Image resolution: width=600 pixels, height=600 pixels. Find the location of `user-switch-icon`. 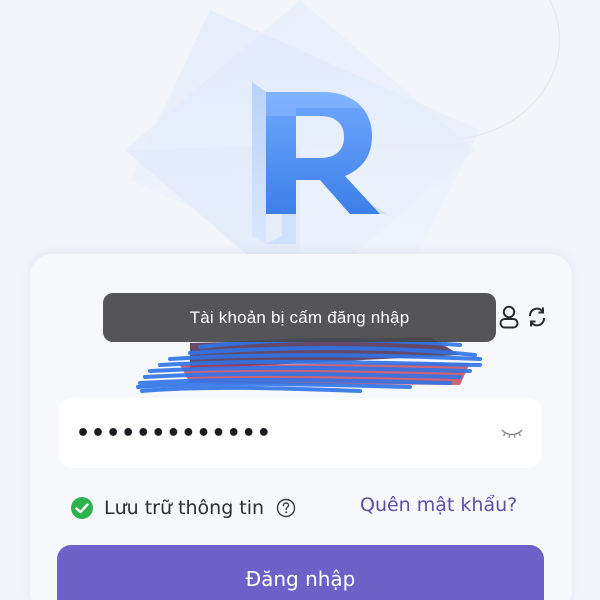

user-switch-icon is located at coordinates (509, 317).